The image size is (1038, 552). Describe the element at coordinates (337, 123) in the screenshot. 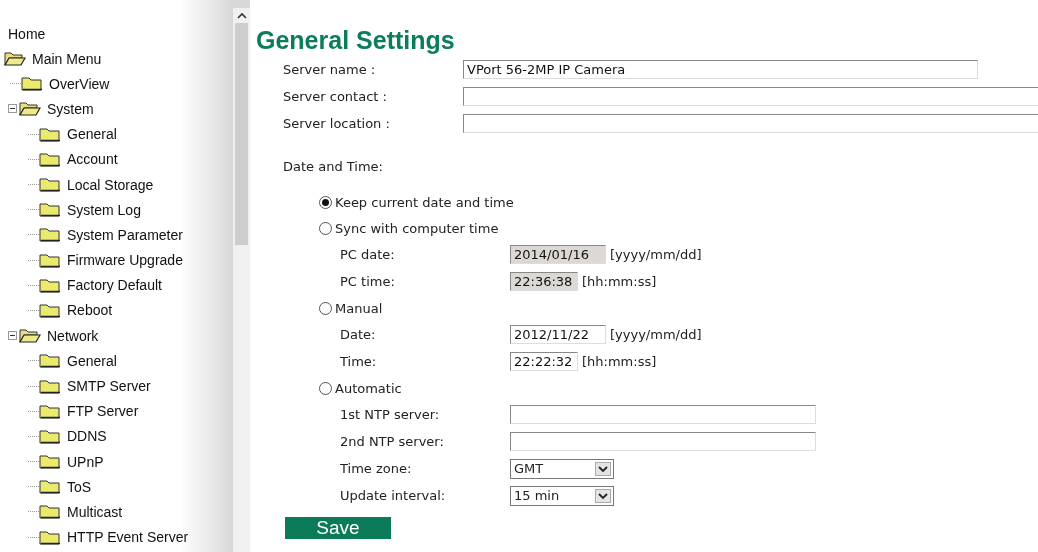

I see `field-label: Server location :` at that location.